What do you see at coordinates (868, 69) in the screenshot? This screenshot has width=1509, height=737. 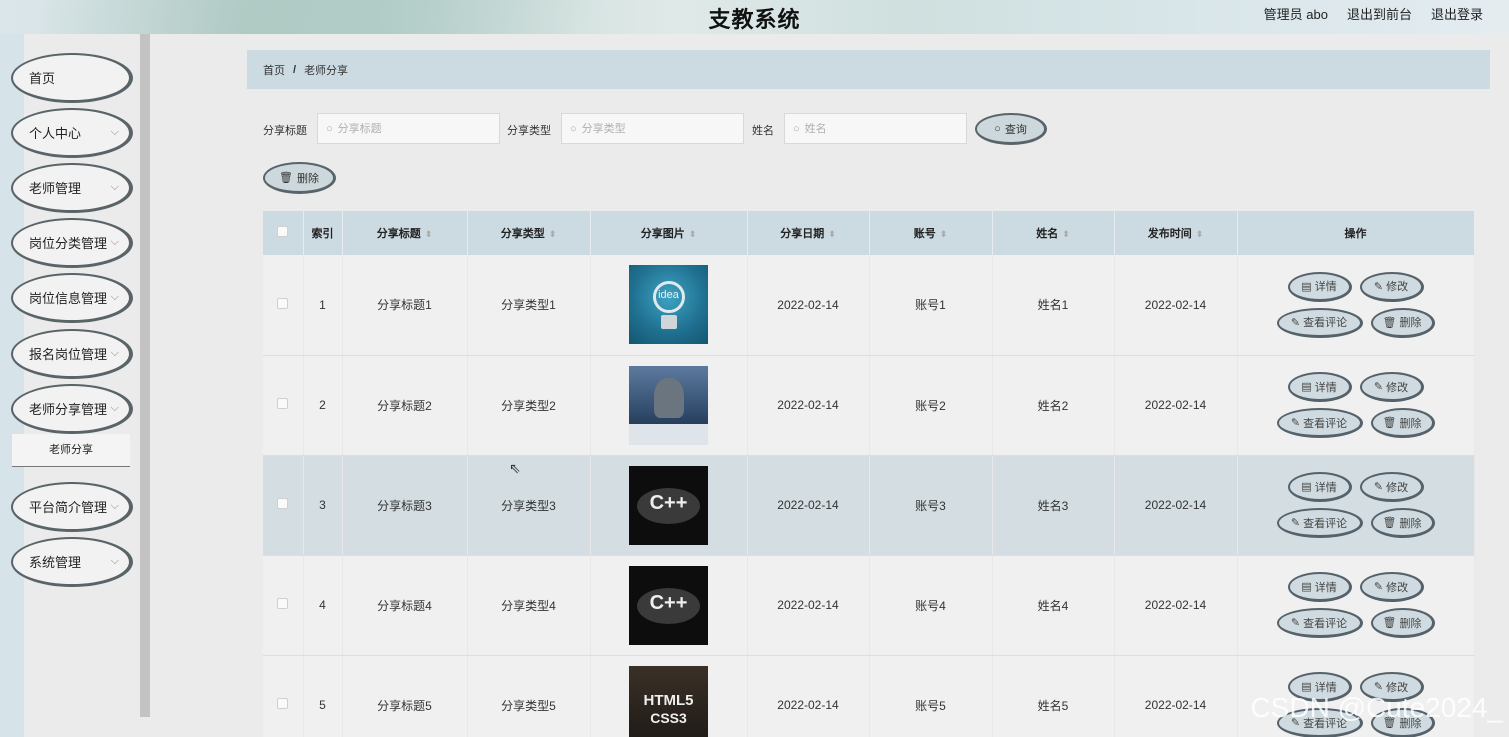 I see `breadcrumb: 首页 / 老师分享` at bounding box center [868, 69].